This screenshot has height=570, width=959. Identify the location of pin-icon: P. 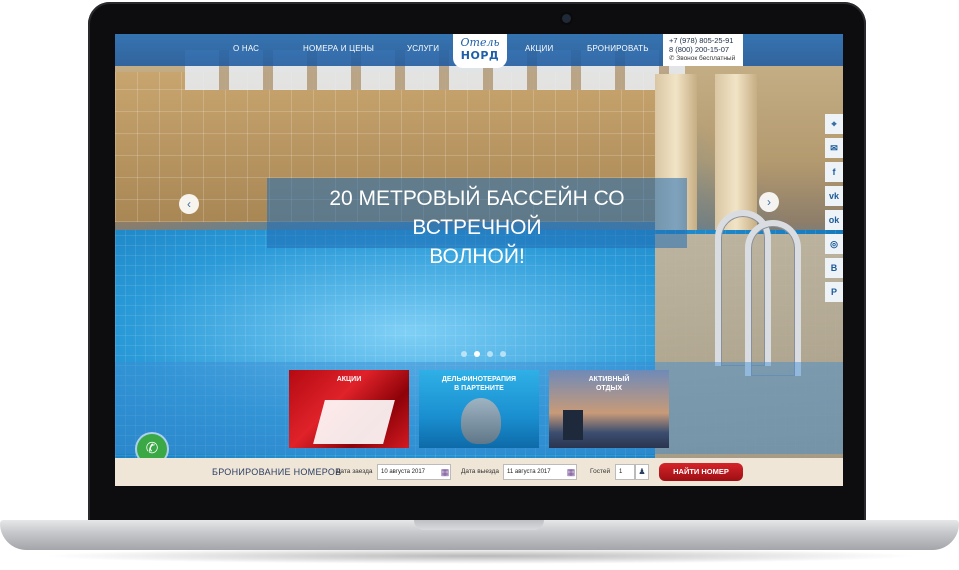
(834, 292).